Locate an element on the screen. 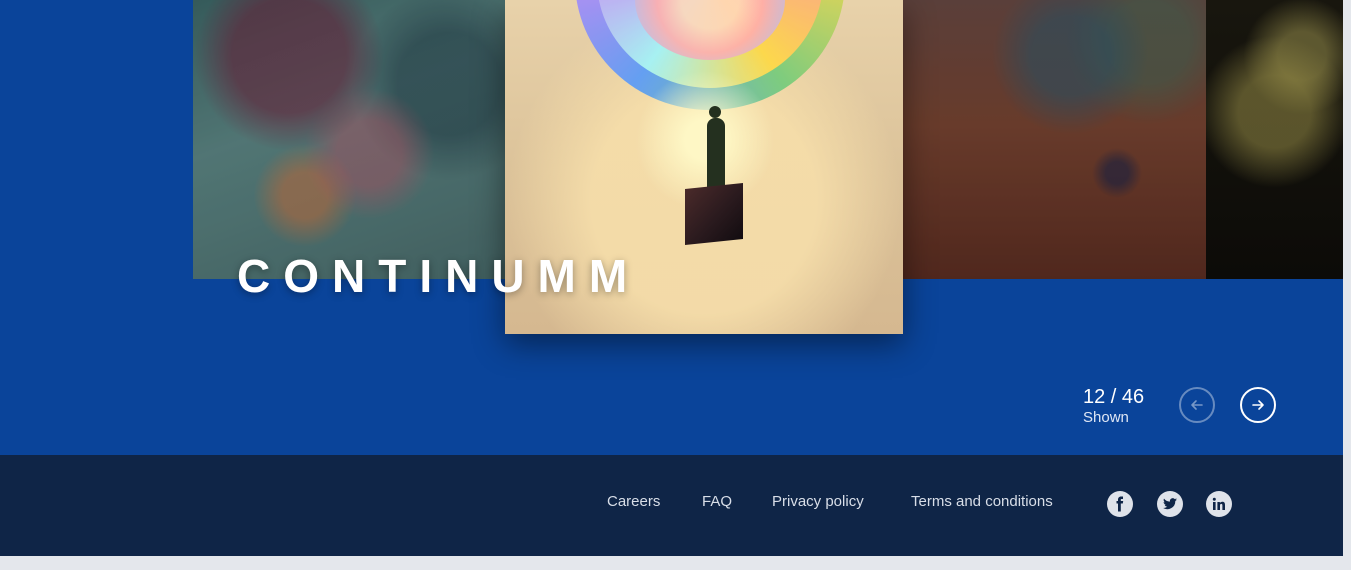  linkedin-icon is located at coordinates (1218, 503).